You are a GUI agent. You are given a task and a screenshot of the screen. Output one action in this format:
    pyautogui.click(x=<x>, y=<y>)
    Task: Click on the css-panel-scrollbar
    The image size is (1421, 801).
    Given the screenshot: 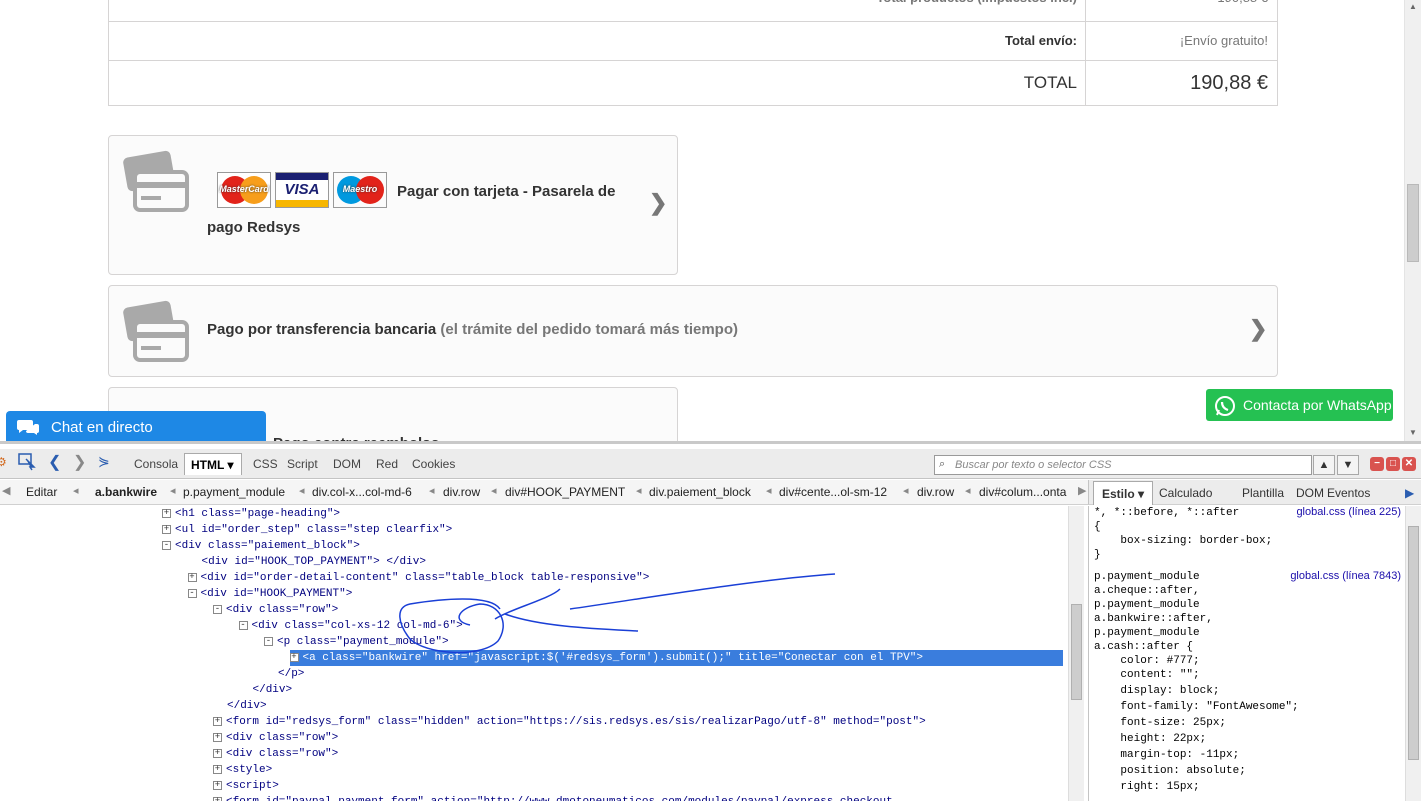 What is the action you would take?
    pyautogui.click(x=1413, y=653)
    